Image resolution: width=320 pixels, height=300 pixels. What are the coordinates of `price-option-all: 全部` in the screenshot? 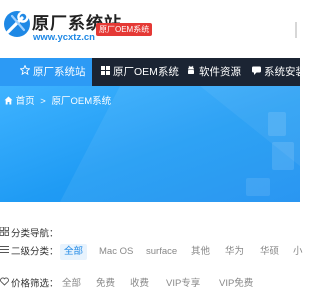 It's located at (71, 284).